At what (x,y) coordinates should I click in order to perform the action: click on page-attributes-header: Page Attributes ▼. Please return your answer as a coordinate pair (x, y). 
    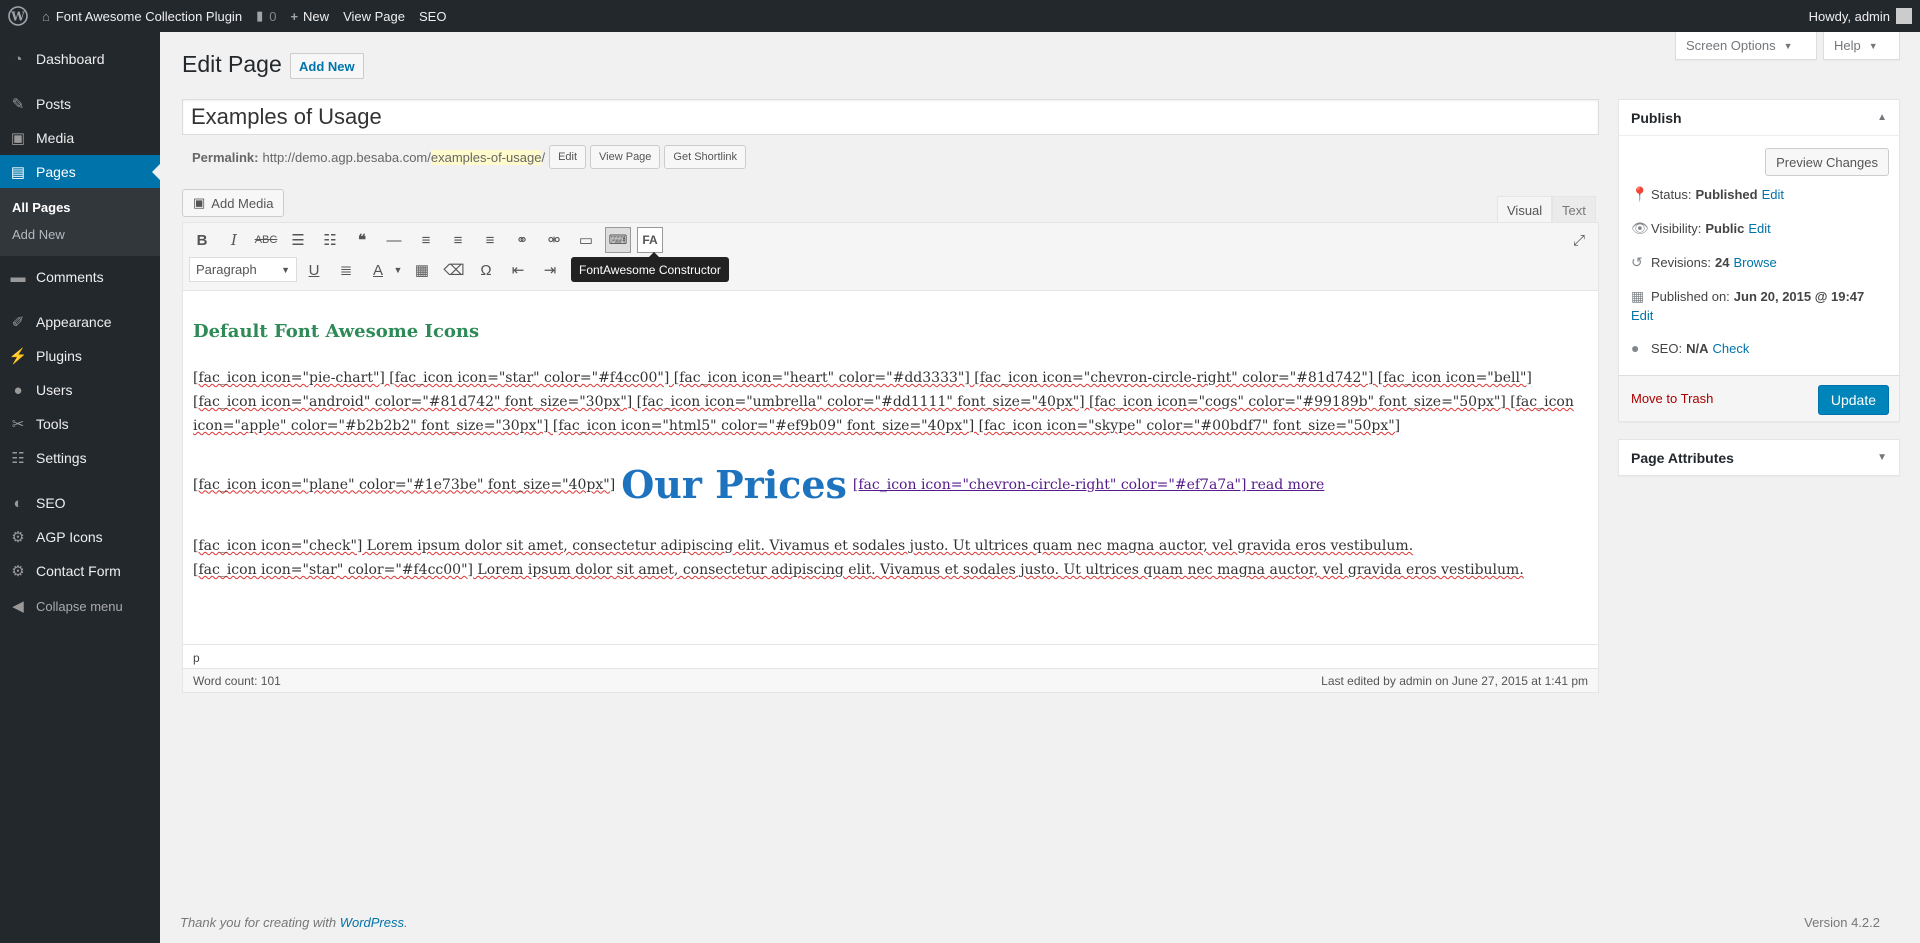
    Looking at the image, I should click on (1759, 457).